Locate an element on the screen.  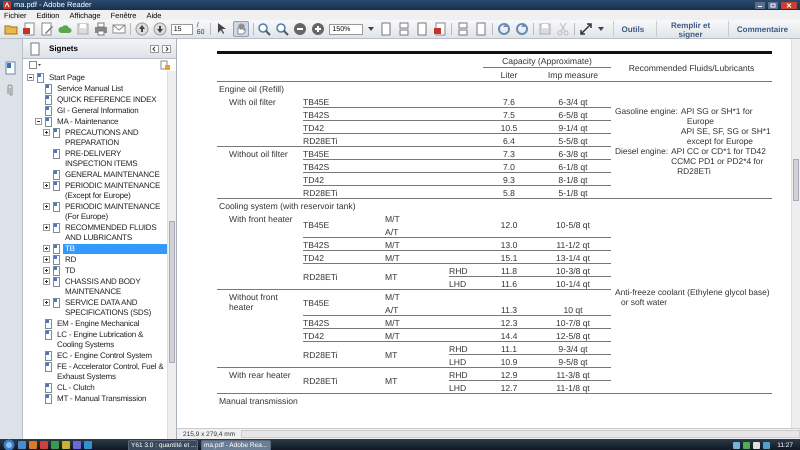
table-cell-text: 5.8 is located at coordinates (509, 192).